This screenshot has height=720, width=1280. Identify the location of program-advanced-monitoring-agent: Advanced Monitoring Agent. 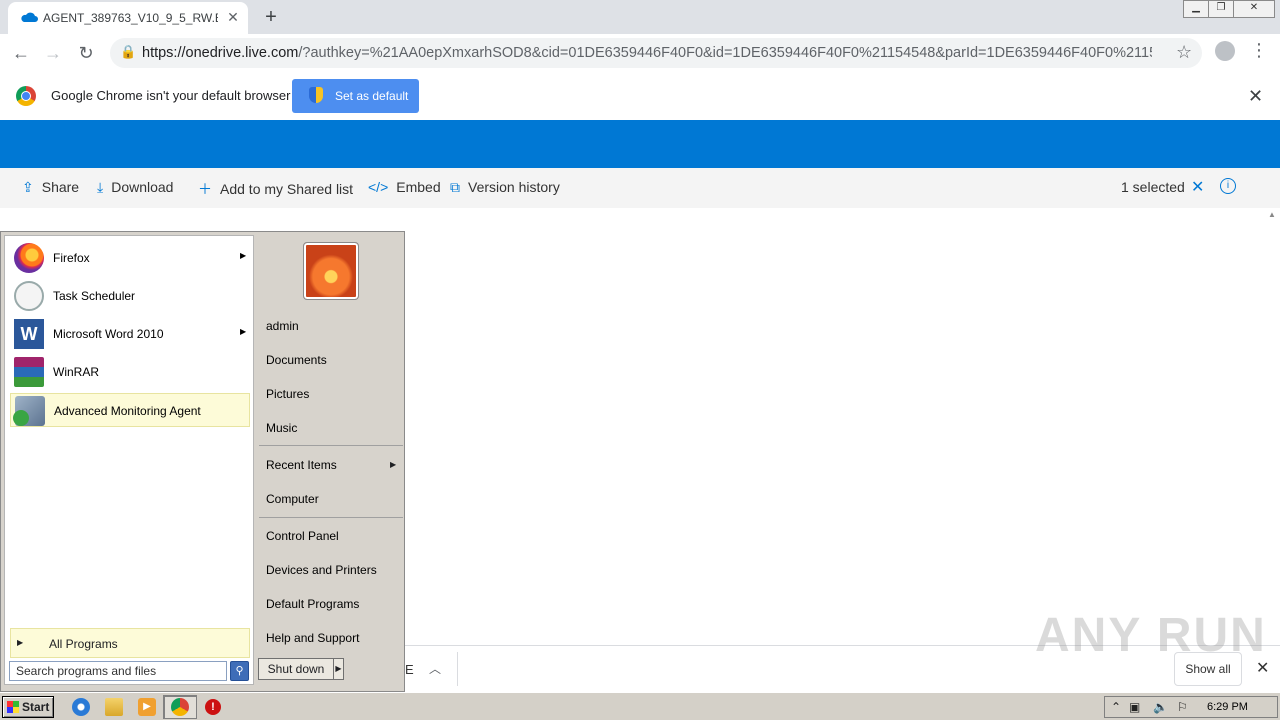
(130, 410).